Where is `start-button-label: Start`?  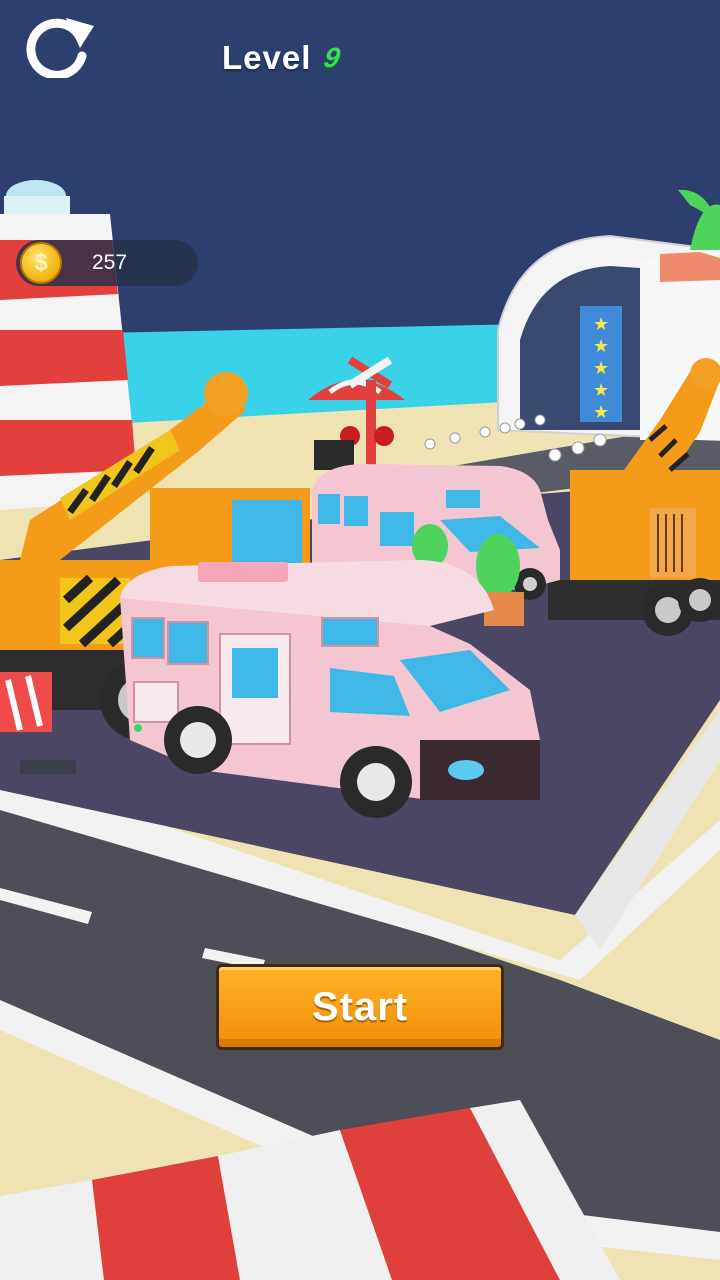 start-button-label: Start is located at coordinates (360, 1006).